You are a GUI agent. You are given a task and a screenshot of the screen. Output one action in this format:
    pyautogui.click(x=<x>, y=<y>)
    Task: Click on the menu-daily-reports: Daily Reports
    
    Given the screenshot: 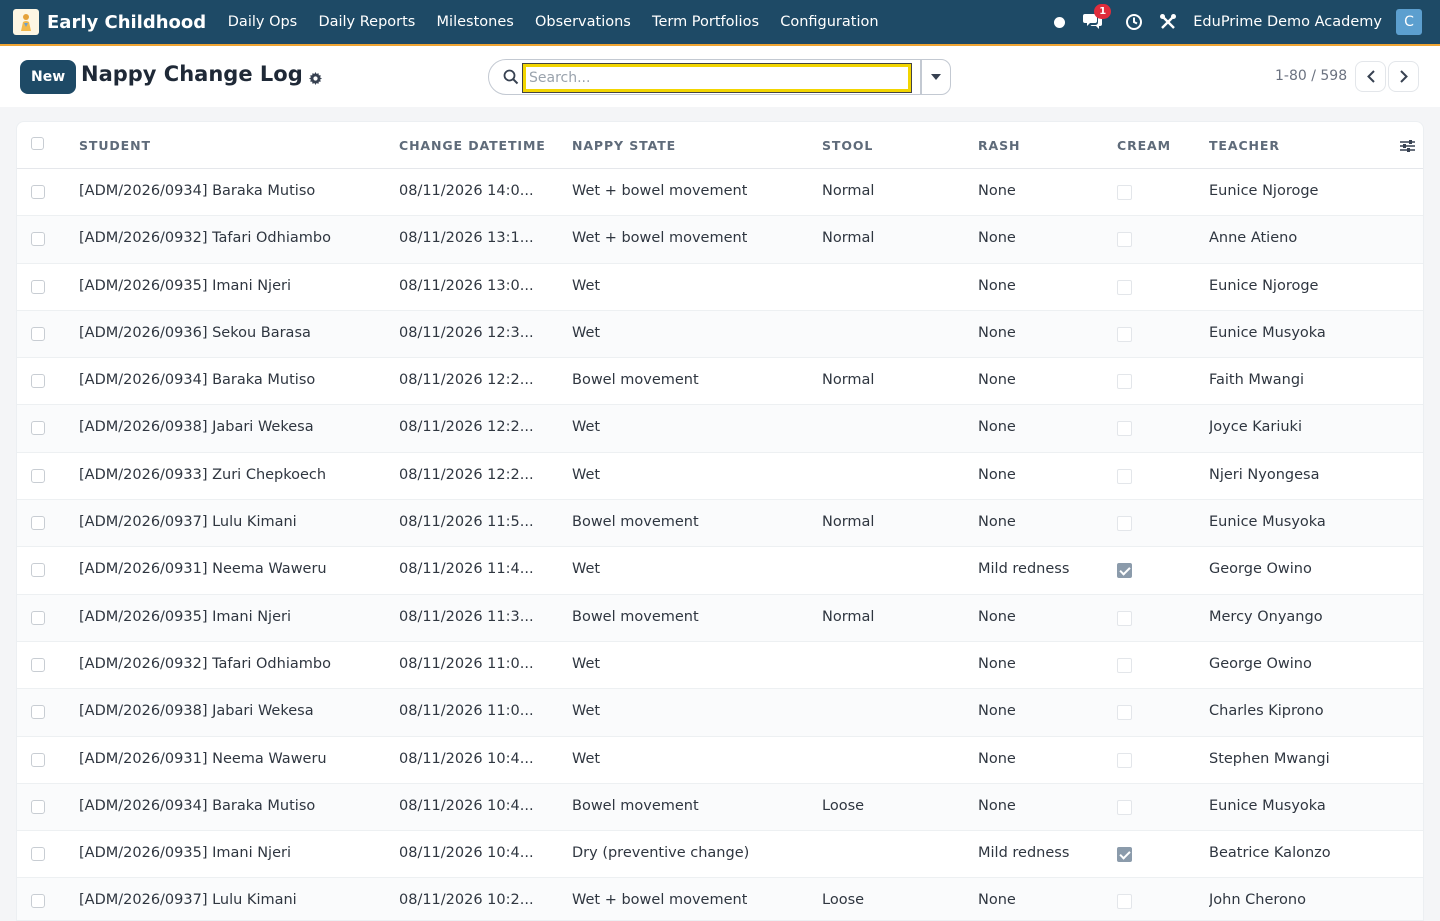 What is the action you would take?
    pyautogui.click(x=367, y=22)
    